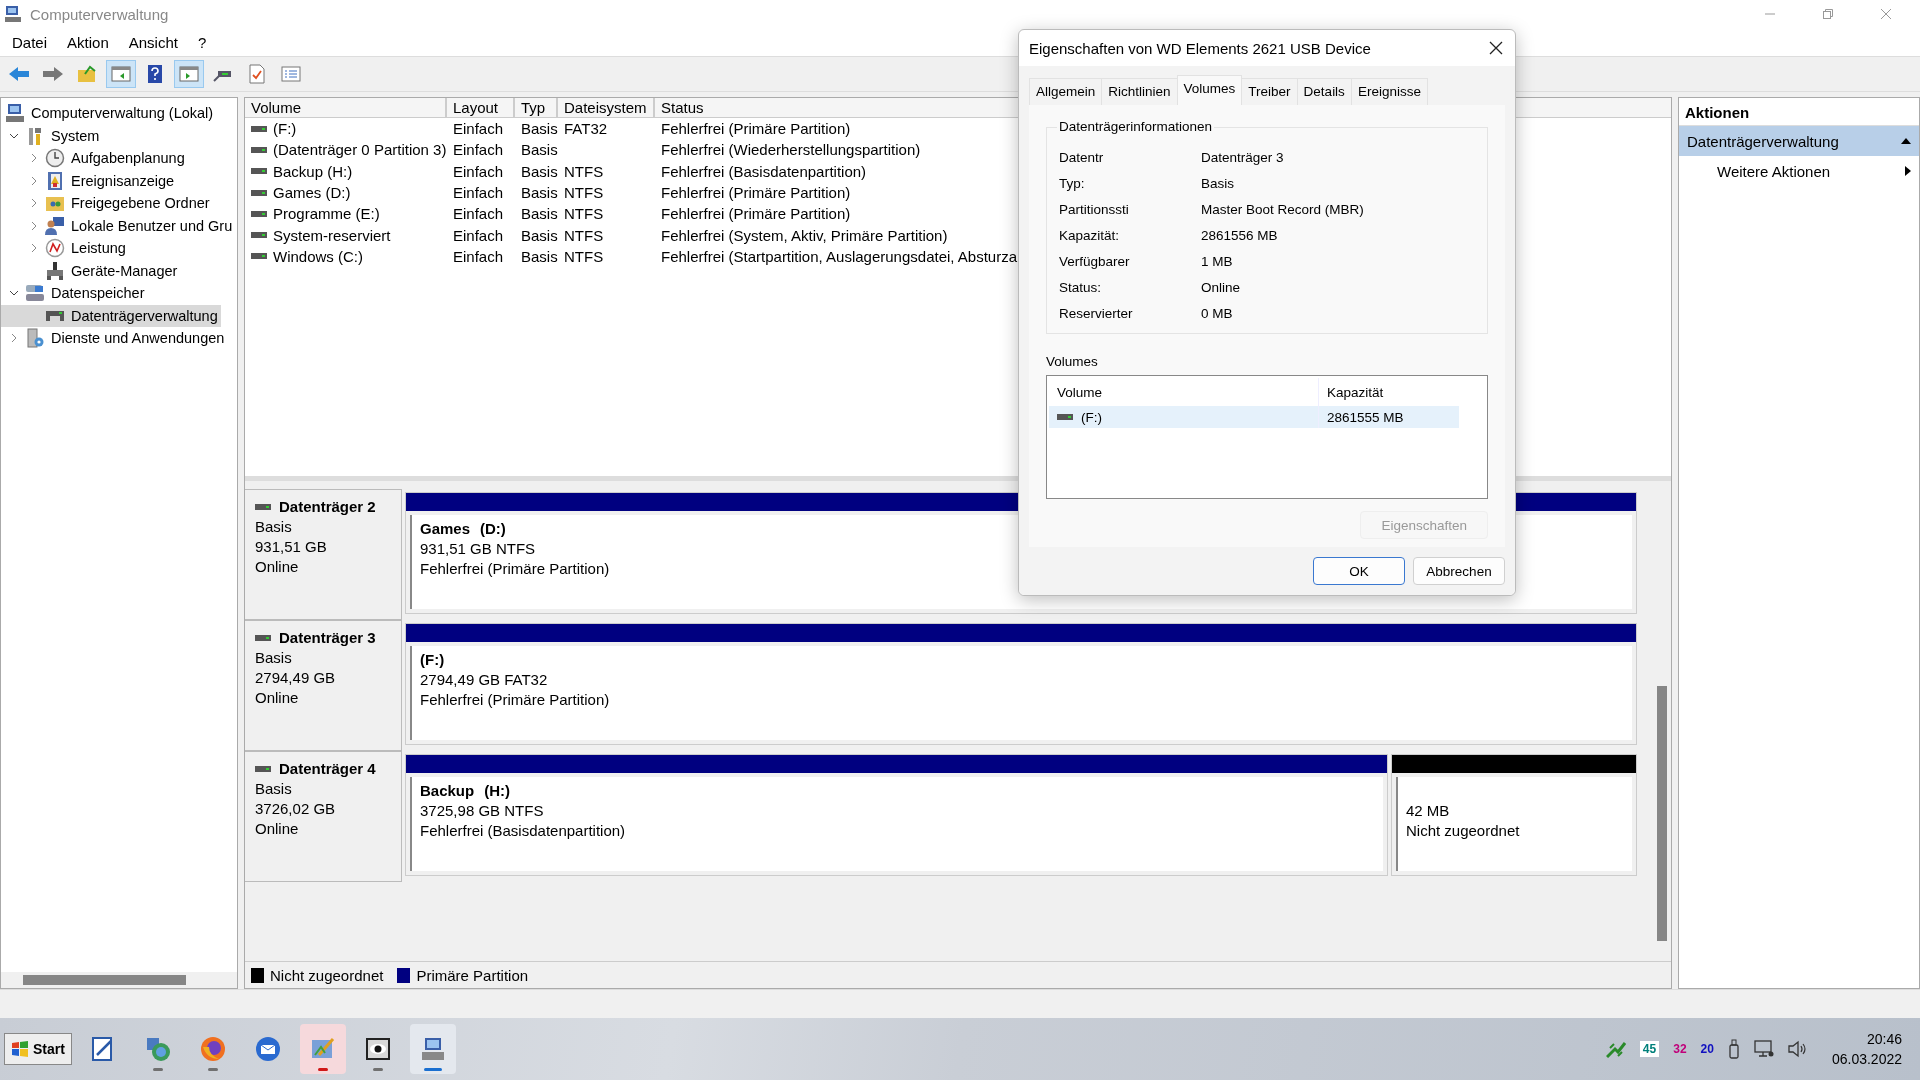  I want to click on table-cell-text: FAT32, so click(586, 129).